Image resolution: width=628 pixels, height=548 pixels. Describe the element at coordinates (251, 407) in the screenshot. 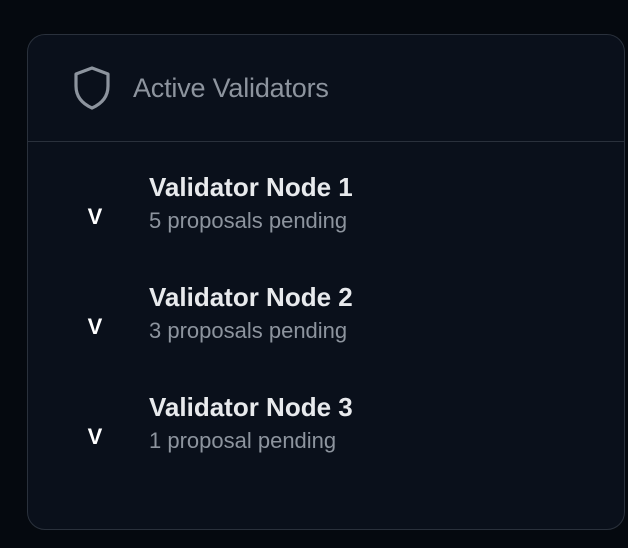

I see `validator-name: Validator Node 3` at that location.